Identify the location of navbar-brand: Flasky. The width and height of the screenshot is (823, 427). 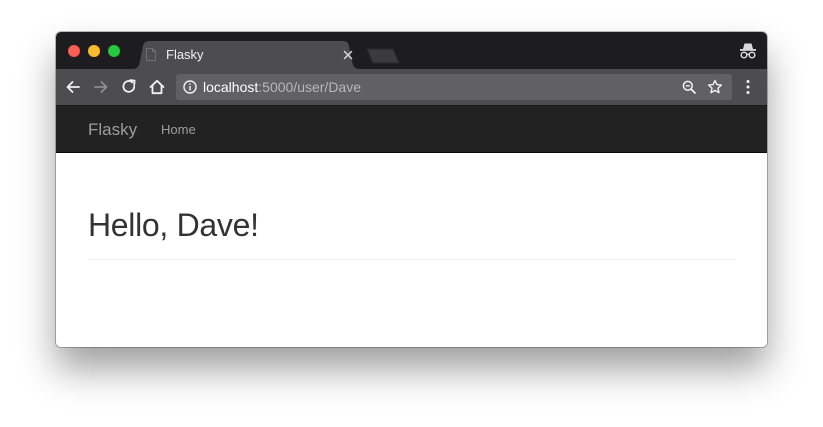
(112, 130).